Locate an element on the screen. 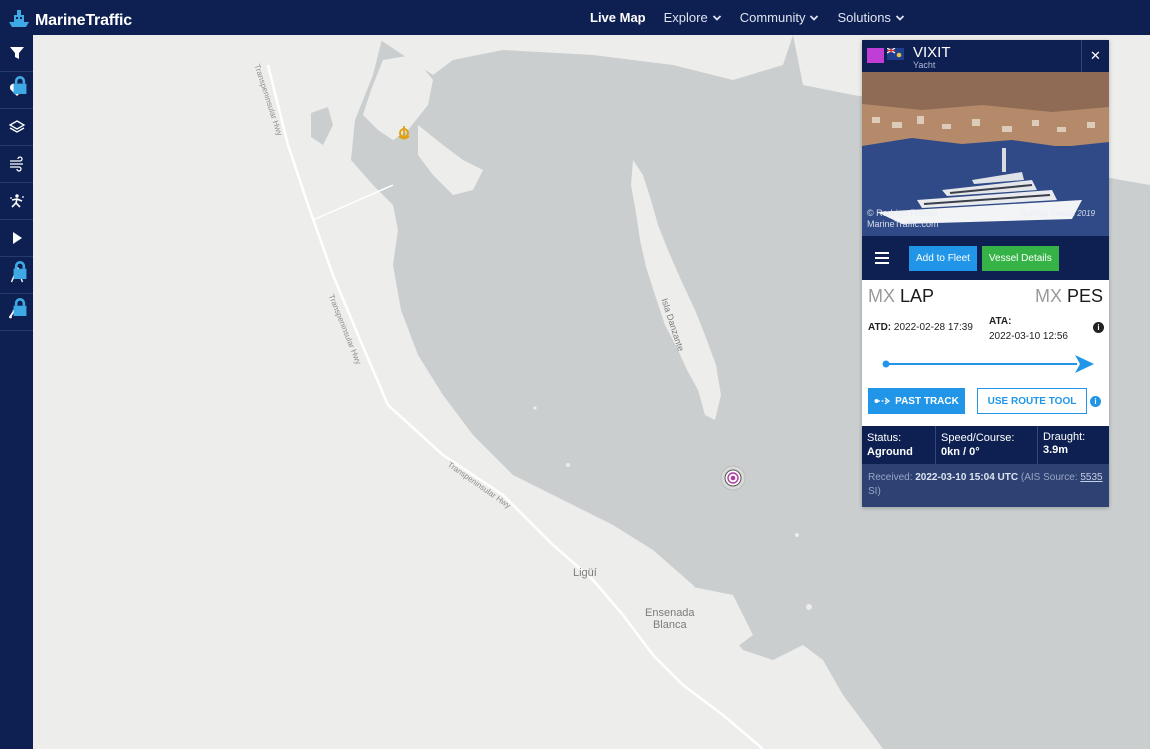  speed-course-value: 0kn / 0° is located at coordinates (960, 452).